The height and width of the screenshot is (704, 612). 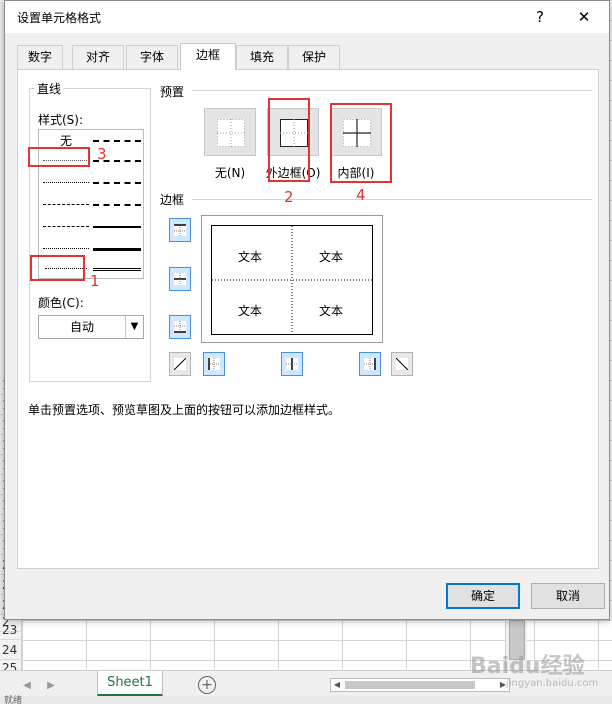 What do you see at coordinates (584, 17) in the screenshot?
I see `close-button: ✕` at bounding box center [584, 17].